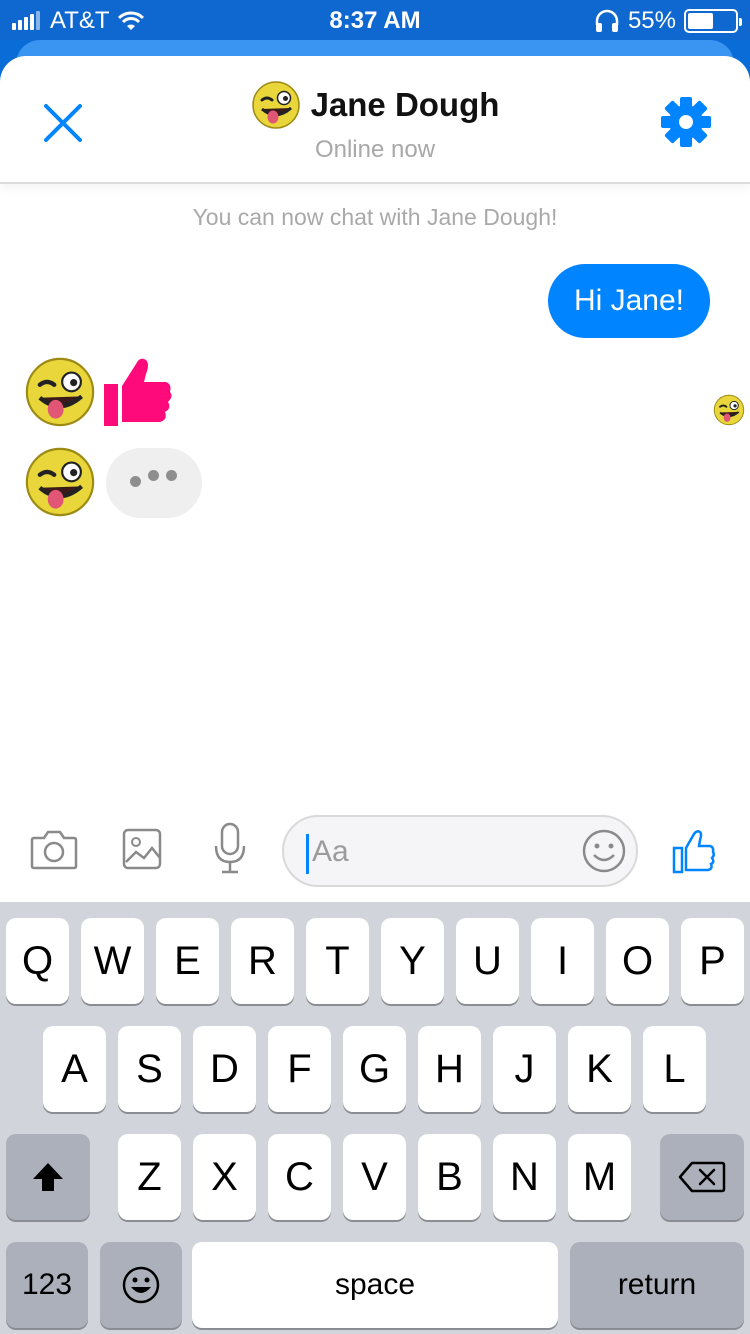 This screenshot has width=750, height=1334. I want to click on message-input-container, so click(460, 851).